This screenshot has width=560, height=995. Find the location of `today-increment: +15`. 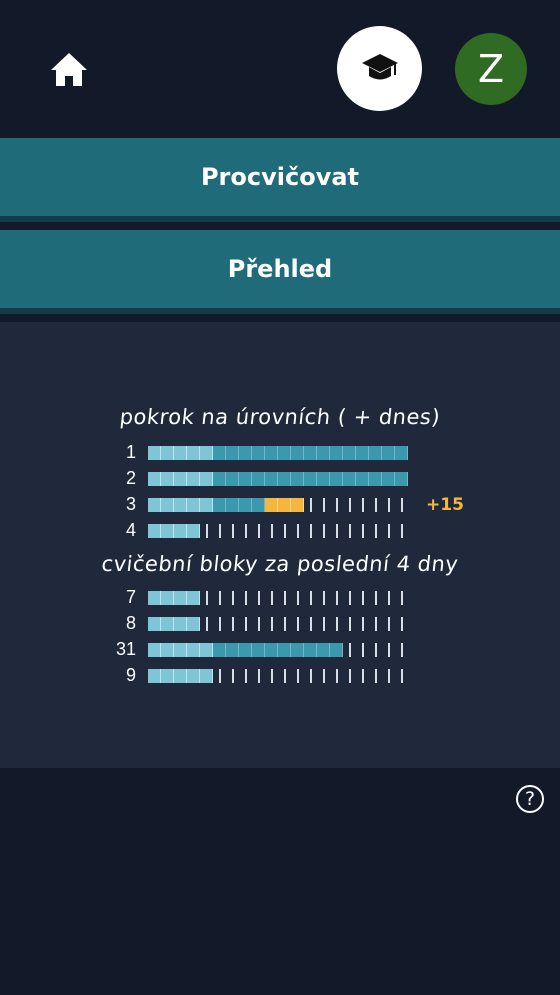

today-increment: +15 is located at coordinates (445, 505).